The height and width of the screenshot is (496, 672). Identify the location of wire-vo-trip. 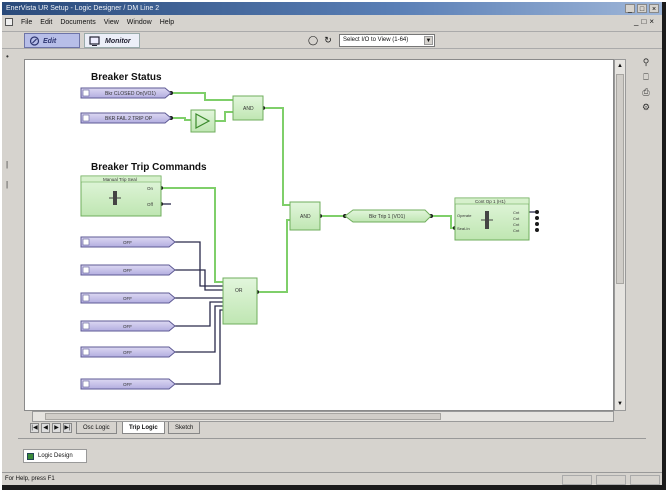
(443, 222).